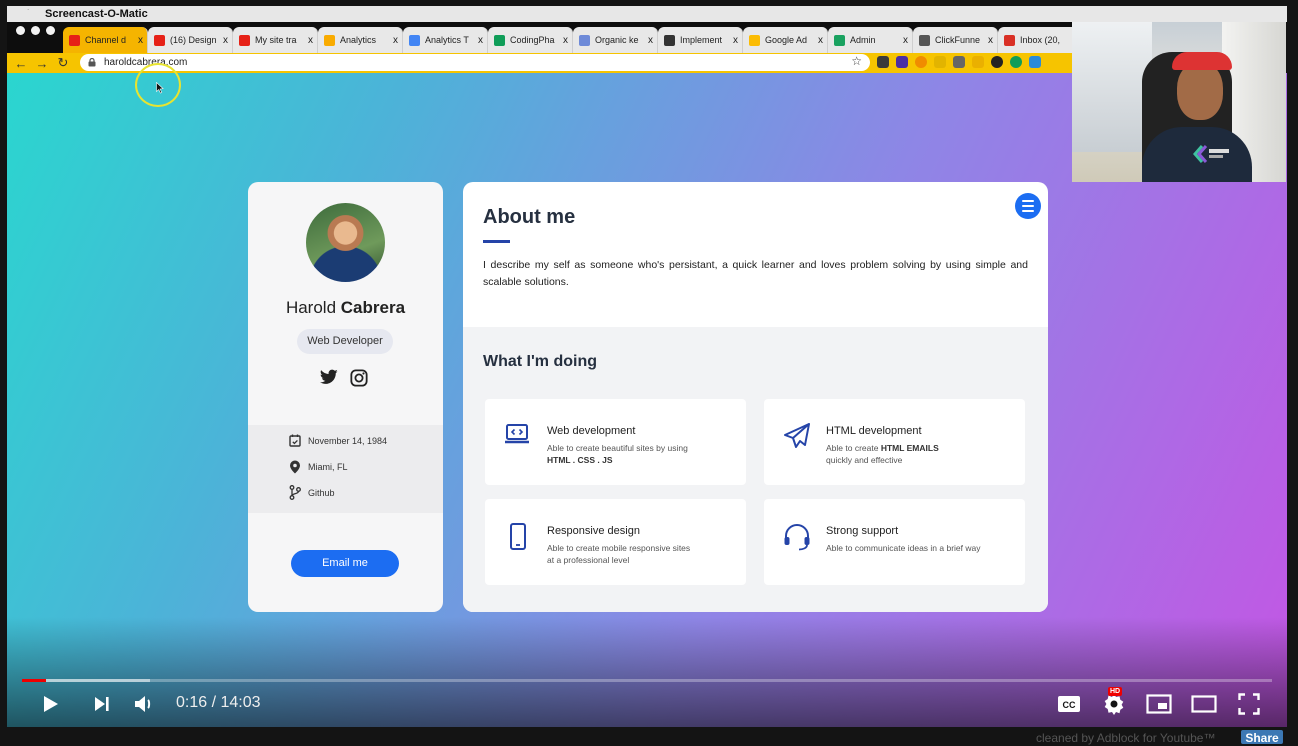 Image resolution: width=1298 pixels, height=746 pixels. I want to click on webcam-person-head, so click(1200, 91).